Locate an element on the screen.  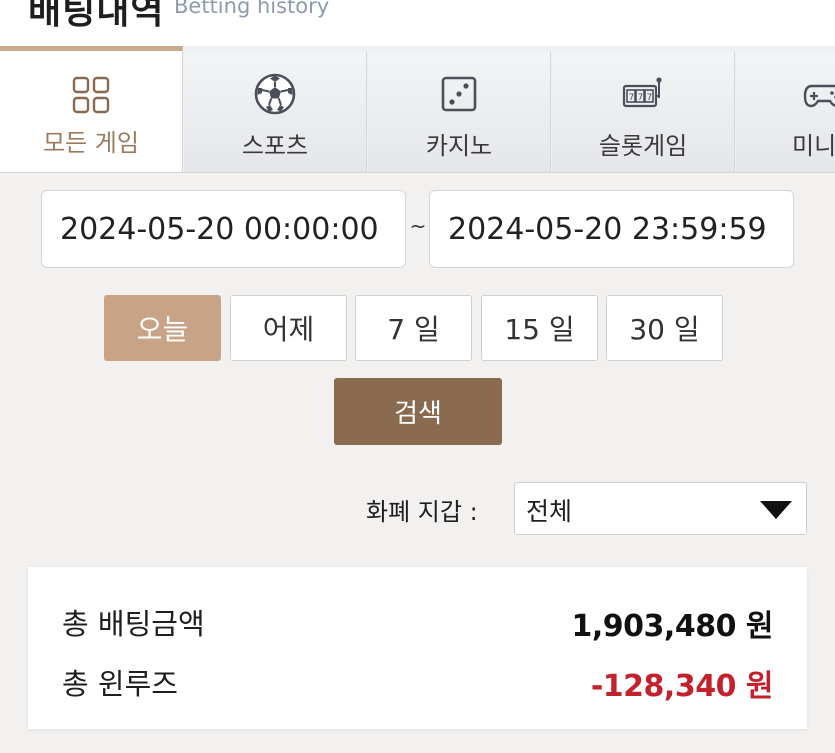
tab-all-games: 모든 게임 is located at coordinates (91, 109).